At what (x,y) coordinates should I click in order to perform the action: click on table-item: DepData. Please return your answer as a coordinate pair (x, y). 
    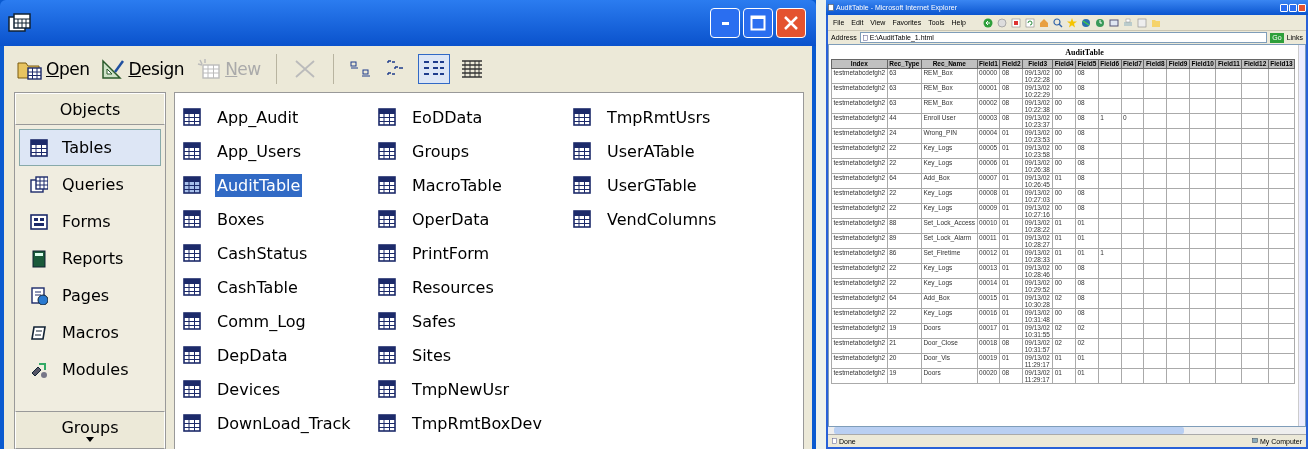
    Looking at the image, I should click on (280, 355).